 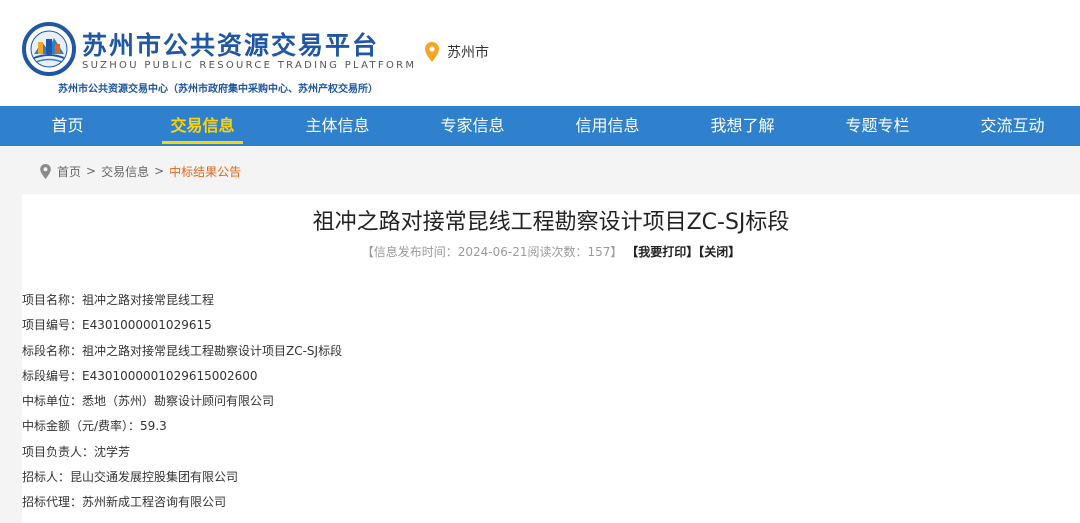 I want to click on article-title: 祖冲之路对接常昆线工程勘察设计项目ZC-SJ标段, so click(x=551, y=222).